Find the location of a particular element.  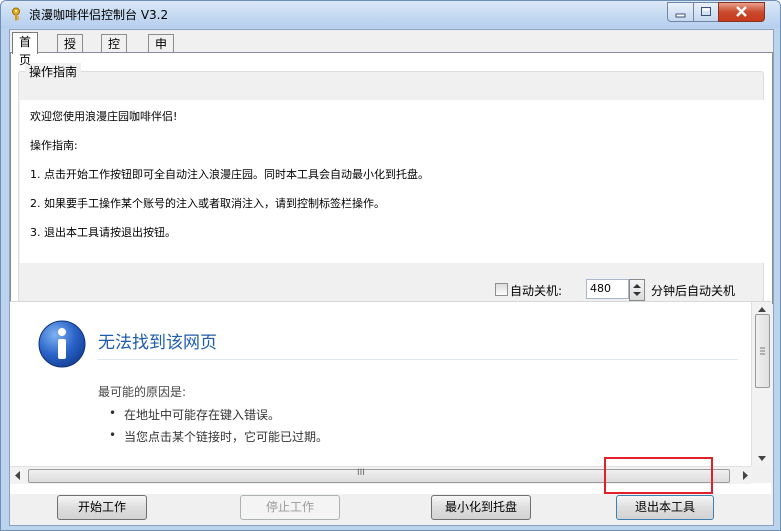

info-icon is located at coordinates (62, 344).